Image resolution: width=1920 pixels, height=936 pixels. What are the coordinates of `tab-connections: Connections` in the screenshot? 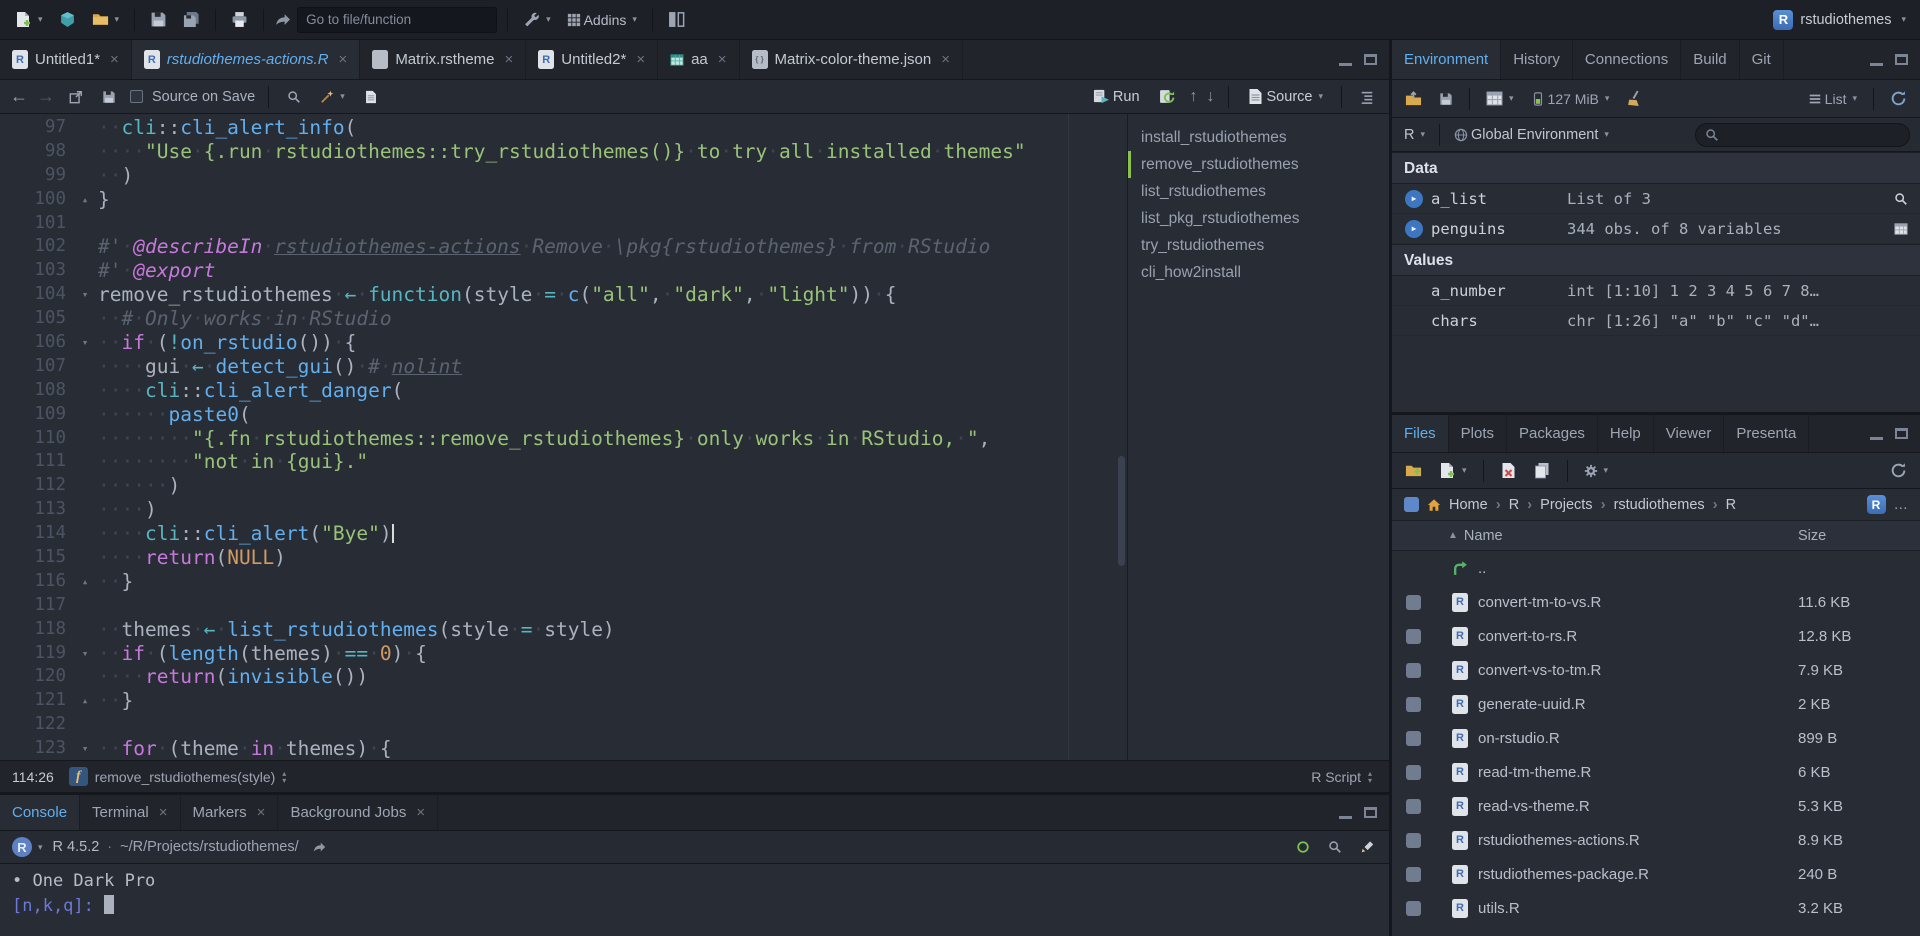 It's located at (1627, 59).